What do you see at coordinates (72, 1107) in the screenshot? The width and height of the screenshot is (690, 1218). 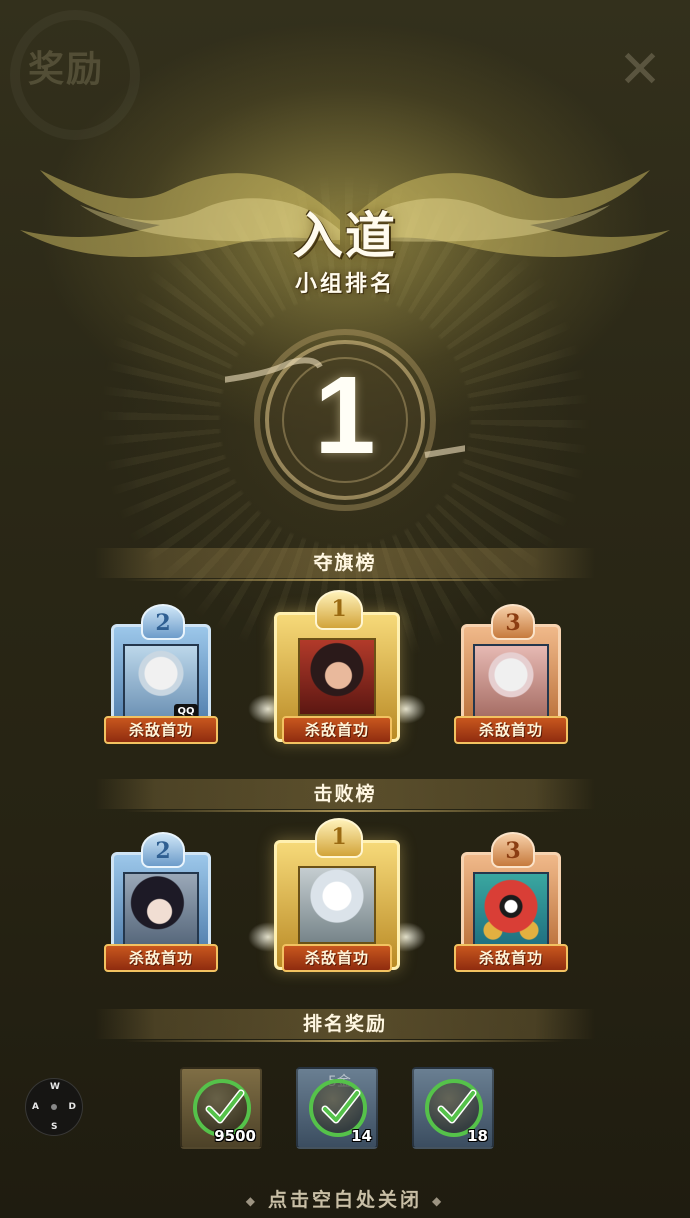 I see `joystick-right-label: D` at bounding box center [72, 1107].